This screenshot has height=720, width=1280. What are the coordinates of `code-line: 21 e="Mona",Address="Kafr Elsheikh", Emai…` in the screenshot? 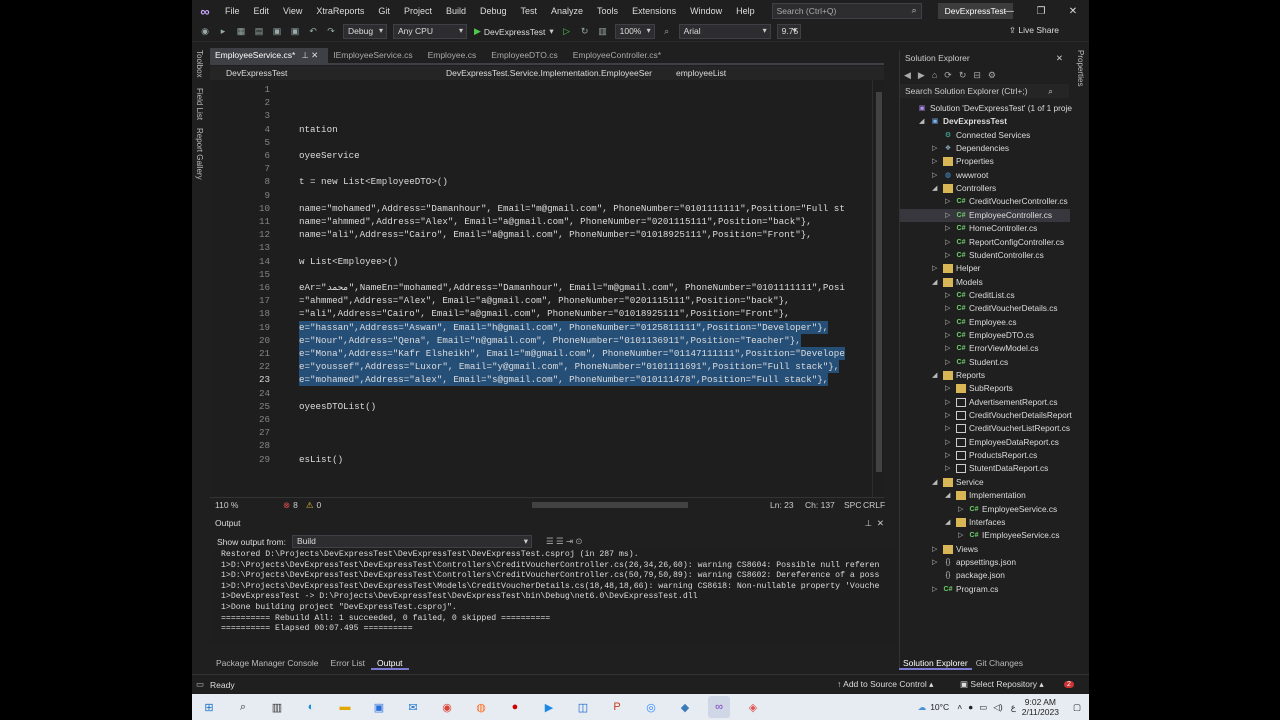 It's located at (547, 353).